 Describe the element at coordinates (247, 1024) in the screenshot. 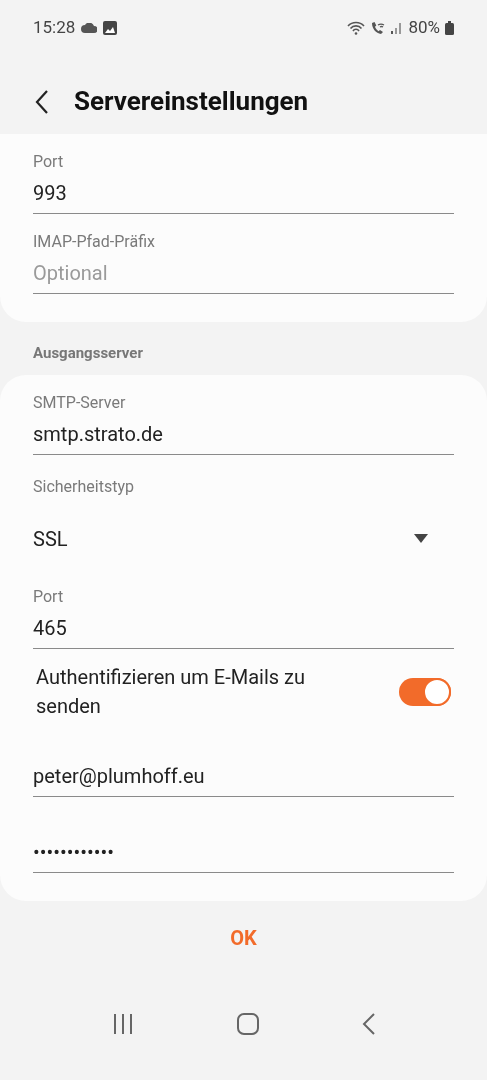

I see `home-icon` at that location.